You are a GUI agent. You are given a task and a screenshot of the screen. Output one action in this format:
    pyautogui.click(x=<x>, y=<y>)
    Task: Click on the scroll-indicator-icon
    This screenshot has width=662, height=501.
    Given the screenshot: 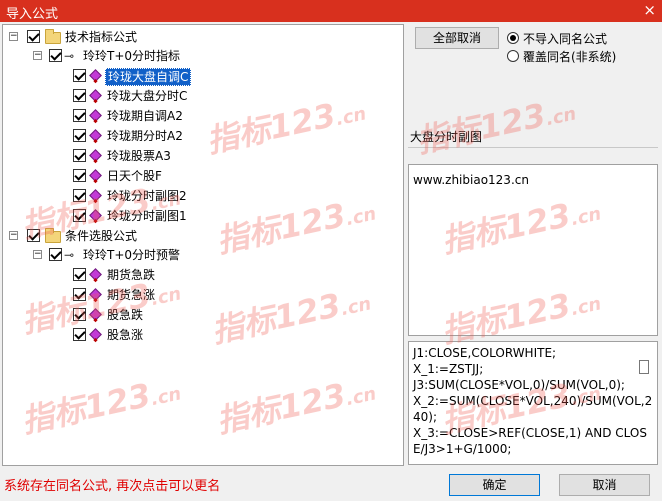 What is the action you would take?
    pyautogui.click(x=644, y=367)
    